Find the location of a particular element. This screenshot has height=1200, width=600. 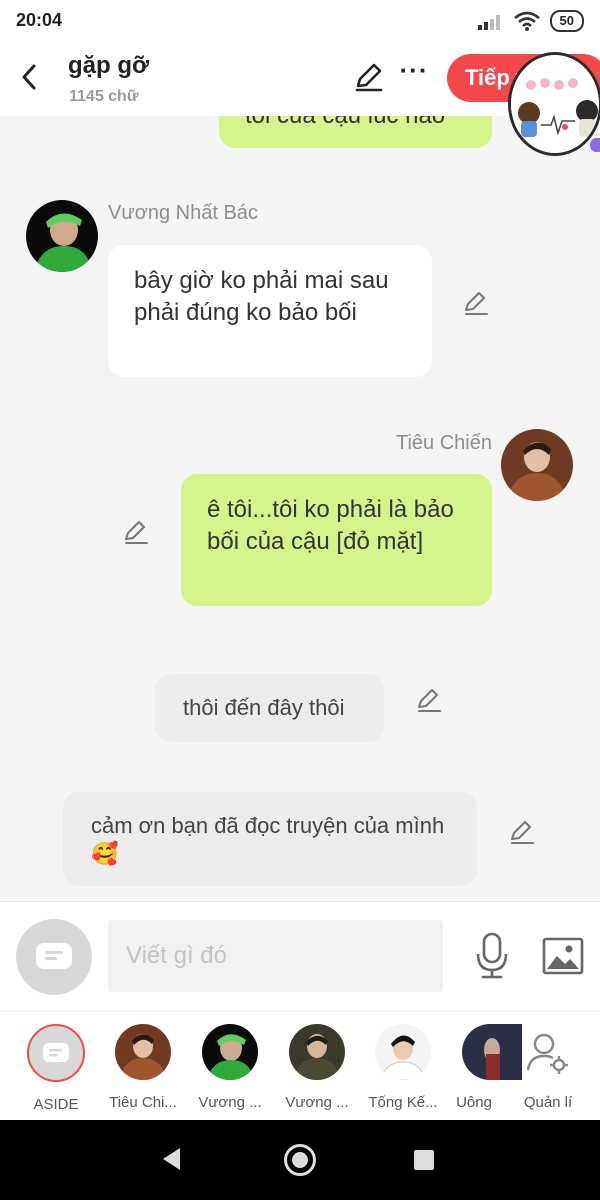

more-button: ··· is located at coordinates (414, 75).